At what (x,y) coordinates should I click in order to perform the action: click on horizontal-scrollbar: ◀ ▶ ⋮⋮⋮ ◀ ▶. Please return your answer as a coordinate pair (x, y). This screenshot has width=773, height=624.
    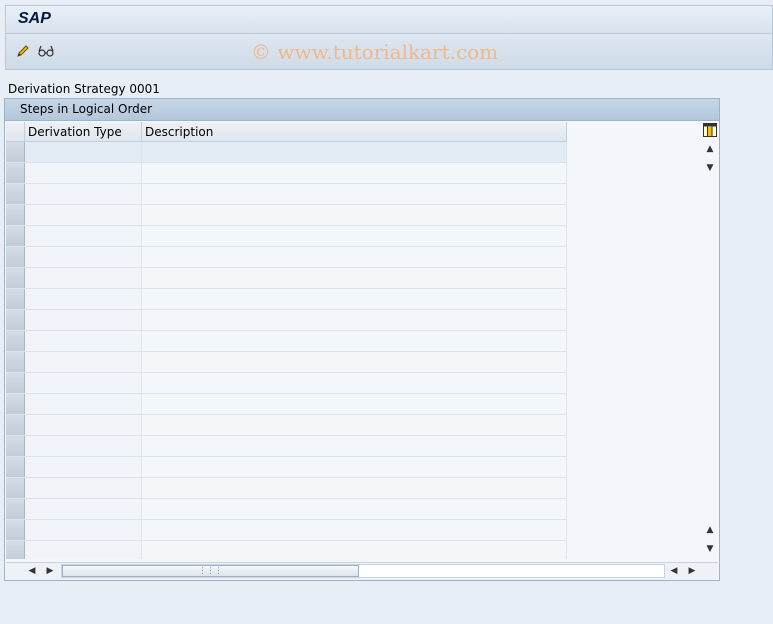
    Looking at the image, I should click on (362, 571).